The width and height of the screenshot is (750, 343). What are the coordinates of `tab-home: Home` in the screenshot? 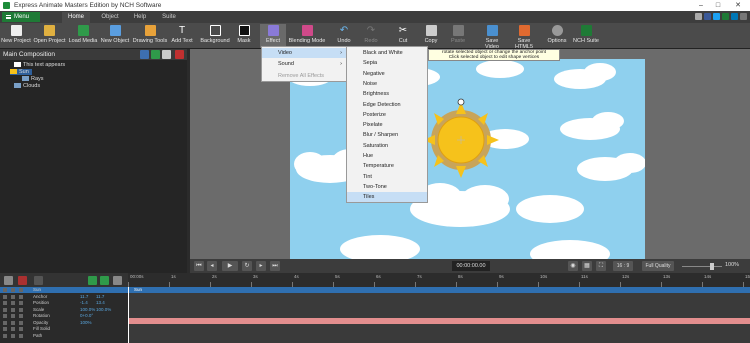 It's located at (76, 17).